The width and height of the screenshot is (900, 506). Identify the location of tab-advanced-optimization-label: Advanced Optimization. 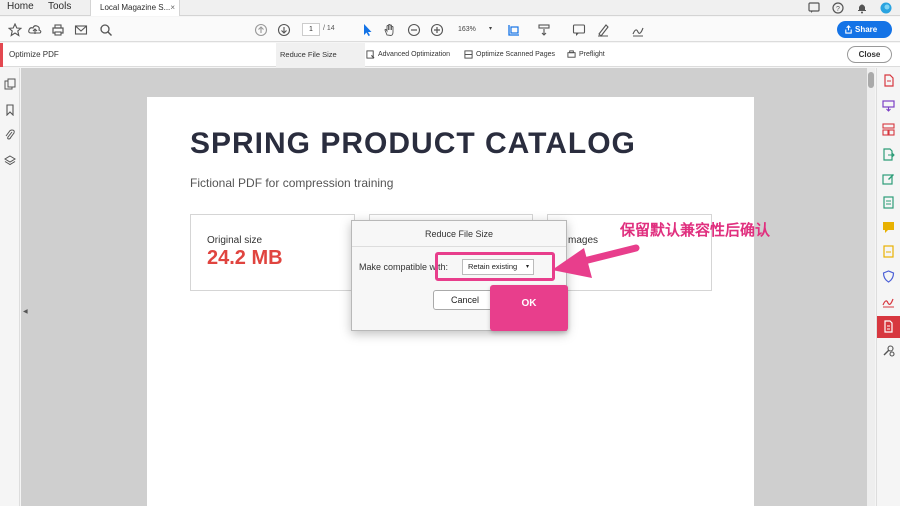
(414, 54).